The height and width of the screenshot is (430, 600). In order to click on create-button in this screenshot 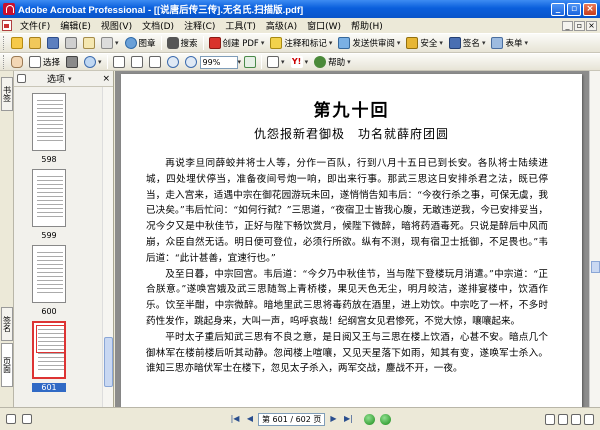, I will do `click(17, 43)`.